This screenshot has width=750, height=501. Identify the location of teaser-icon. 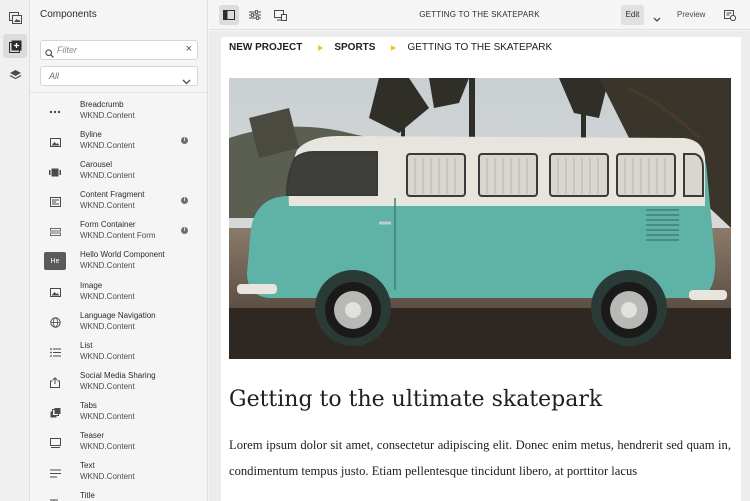
(55, 443).